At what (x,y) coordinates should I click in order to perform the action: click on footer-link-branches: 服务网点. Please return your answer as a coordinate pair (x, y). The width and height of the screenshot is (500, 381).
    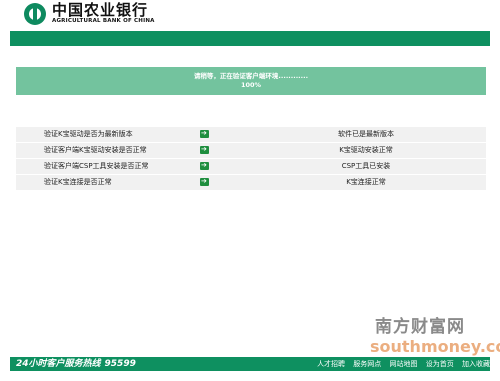
    Looking at the image, I should click on (367, 364).